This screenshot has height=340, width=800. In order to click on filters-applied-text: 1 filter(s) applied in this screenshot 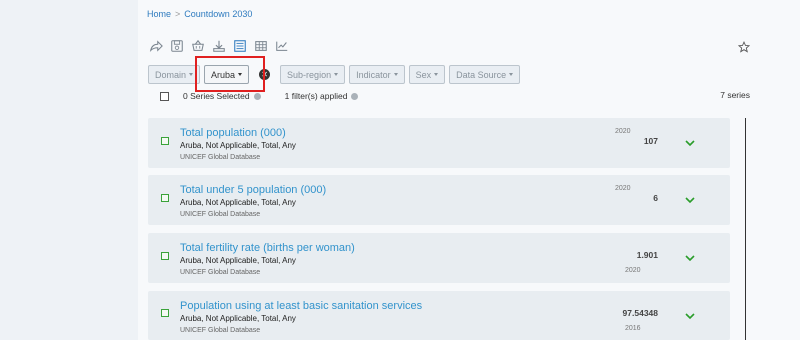, I will do `click(316, 96)`.